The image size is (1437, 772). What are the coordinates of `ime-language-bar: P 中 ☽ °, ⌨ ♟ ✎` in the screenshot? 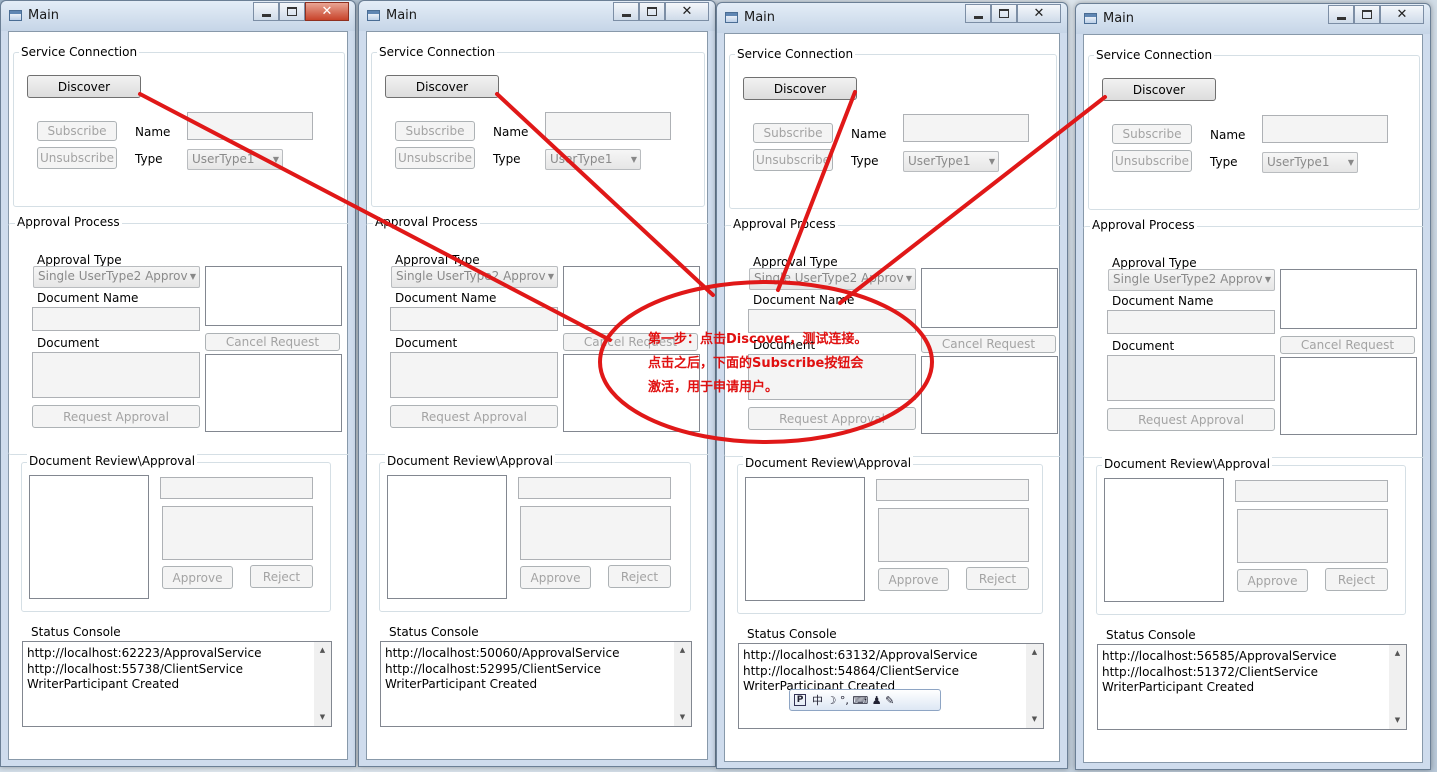 It's located at (865, 700).